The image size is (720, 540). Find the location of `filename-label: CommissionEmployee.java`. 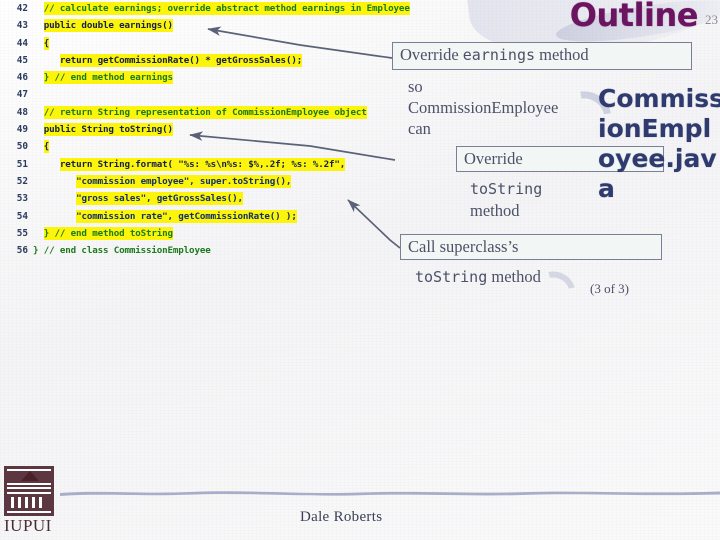

filename-label: CommissionEmployee.java is located at coordinates (659, 143).